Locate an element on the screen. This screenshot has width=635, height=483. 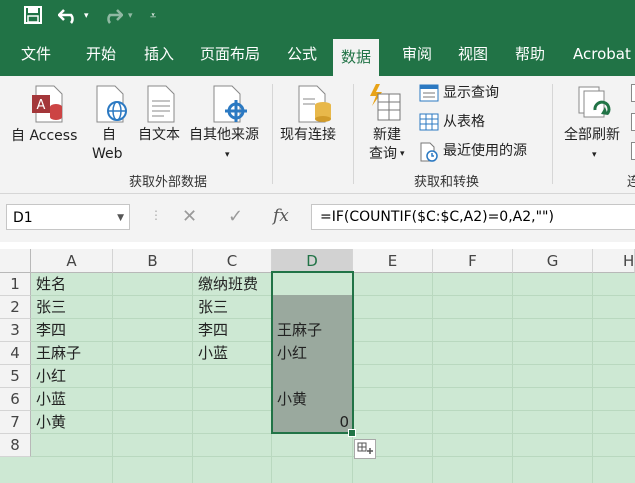
from-text-button: 自文本 is located at coordinates (159, 135).